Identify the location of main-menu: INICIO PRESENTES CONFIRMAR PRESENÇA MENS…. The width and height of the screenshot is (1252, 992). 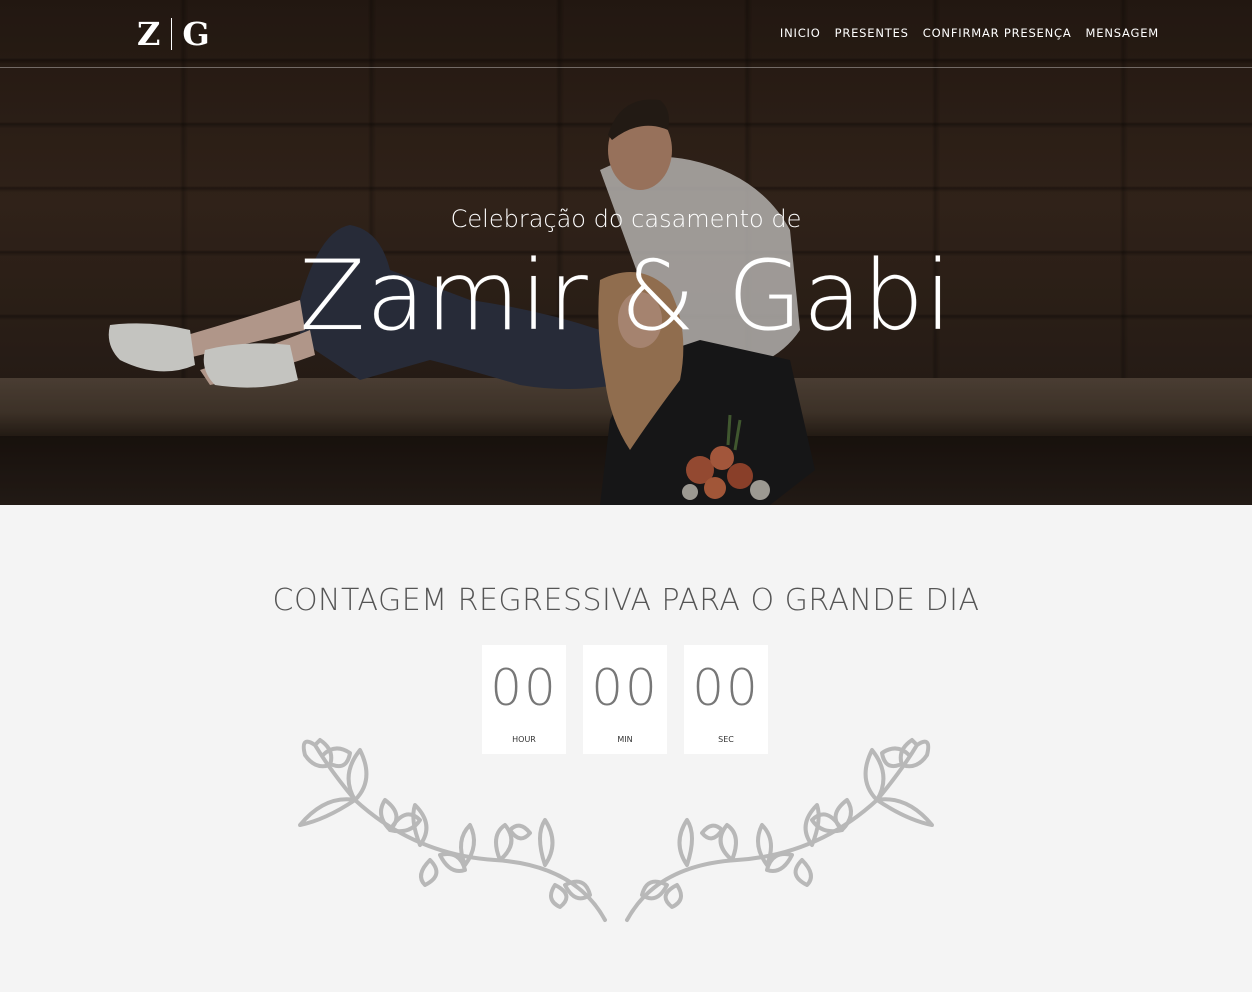
(969, 33).